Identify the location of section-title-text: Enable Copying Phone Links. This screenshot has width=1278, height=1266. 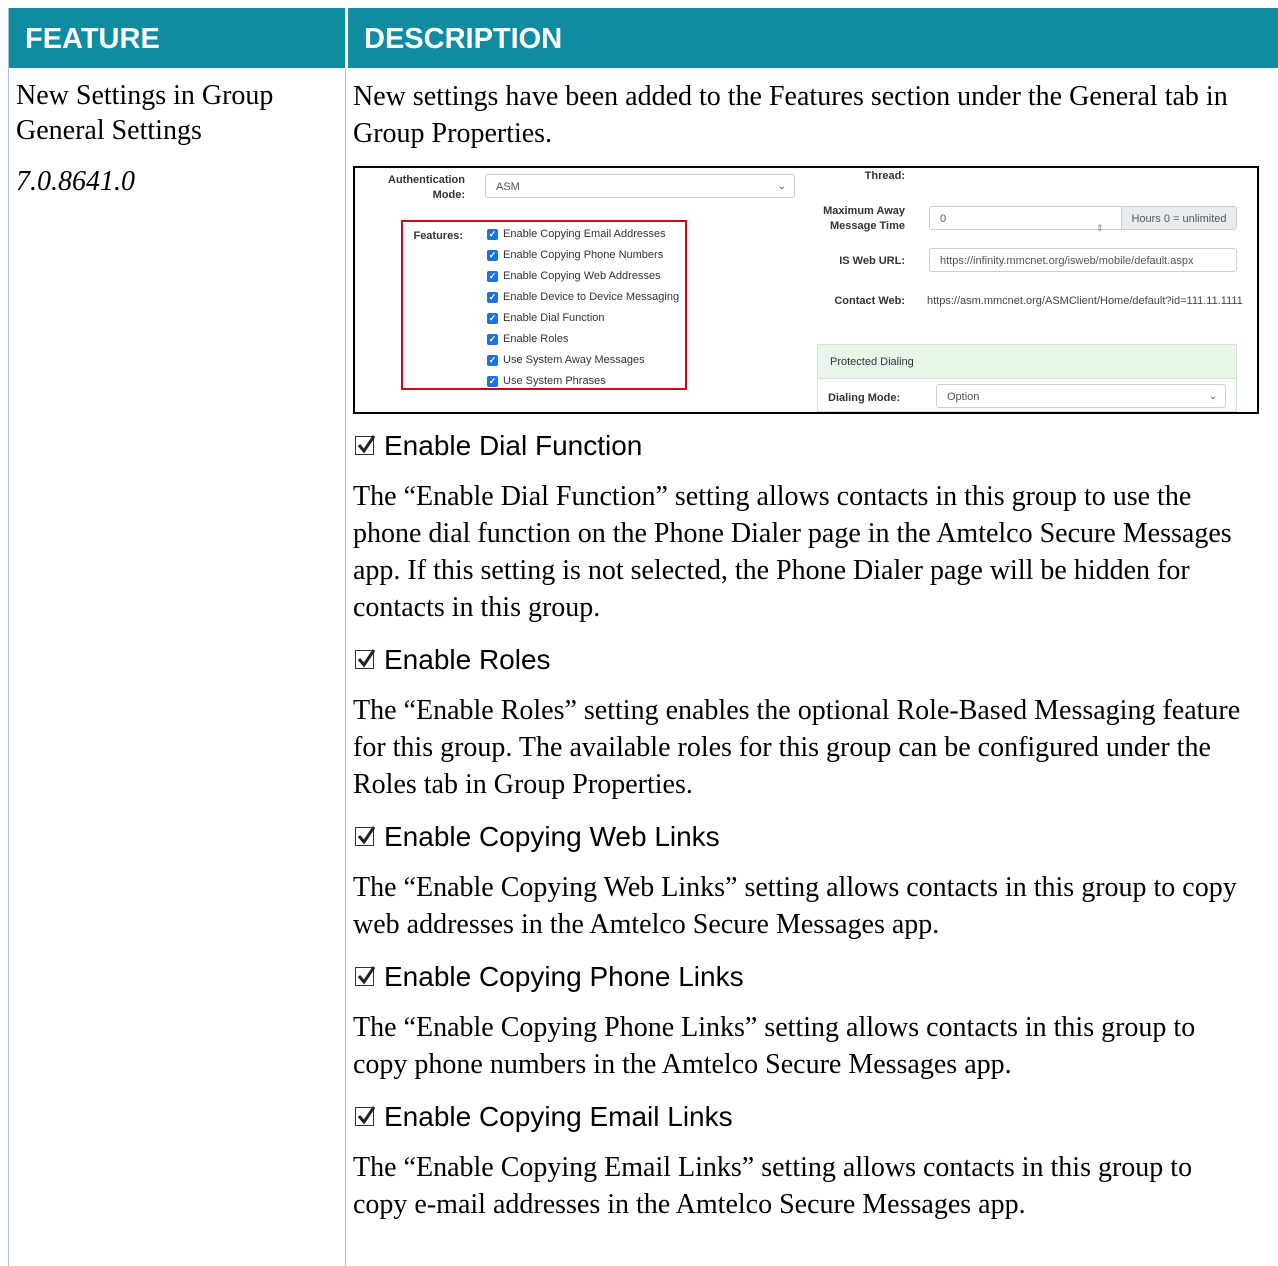
(564, 976).